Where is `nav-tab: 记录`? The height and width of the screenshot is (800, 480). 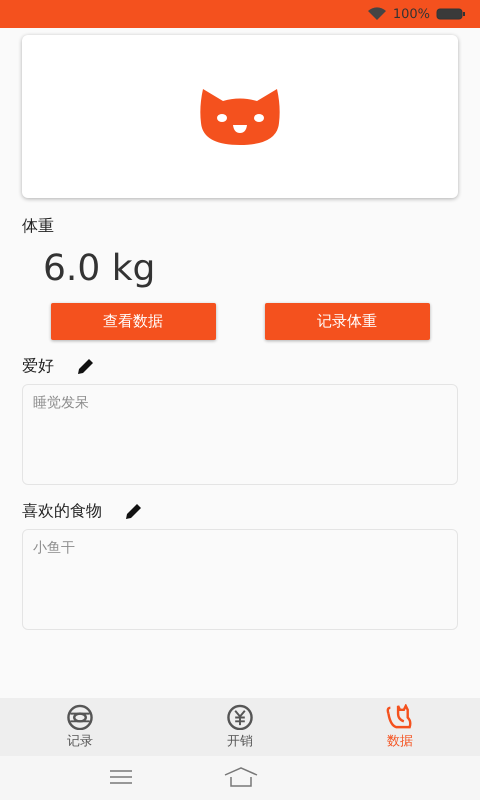 nav-tab: 记录 is located at coordinates (80, 727).